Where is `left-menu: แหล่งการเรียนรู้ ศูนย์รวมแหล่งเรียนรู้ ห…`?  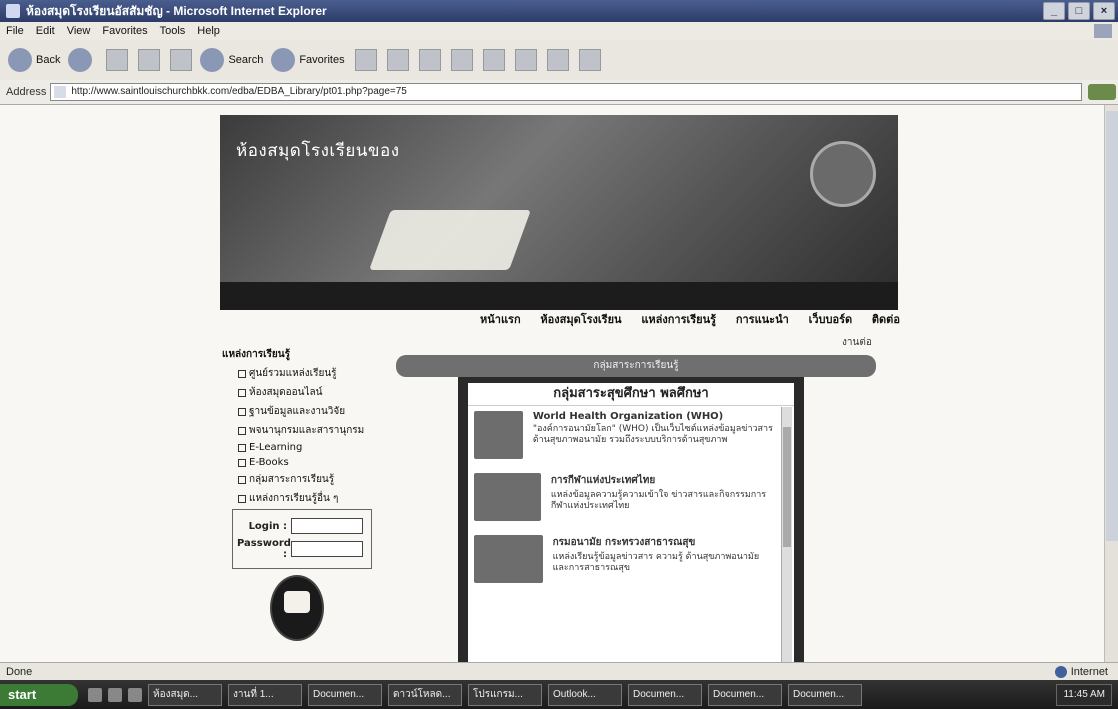 left-menu: แหล่งการเรียนรู้ ศูนย์รวมแหล่งเรียนรู้ ห… is located at coordinates (302, 428).